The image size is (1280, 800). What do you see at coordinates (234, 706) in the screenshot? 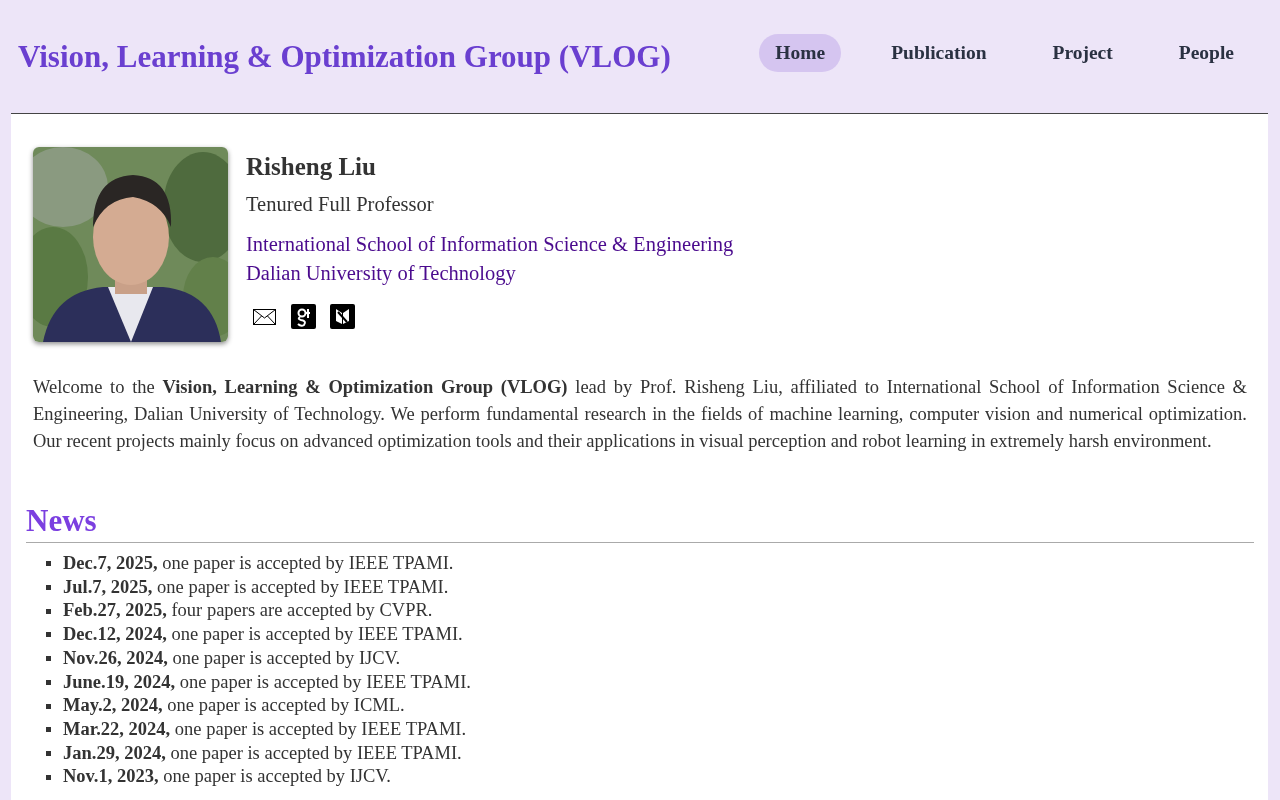
I see `news-item: May.2, 2024, one paper is accepted by ICML.` at bounding box center [234, 706].